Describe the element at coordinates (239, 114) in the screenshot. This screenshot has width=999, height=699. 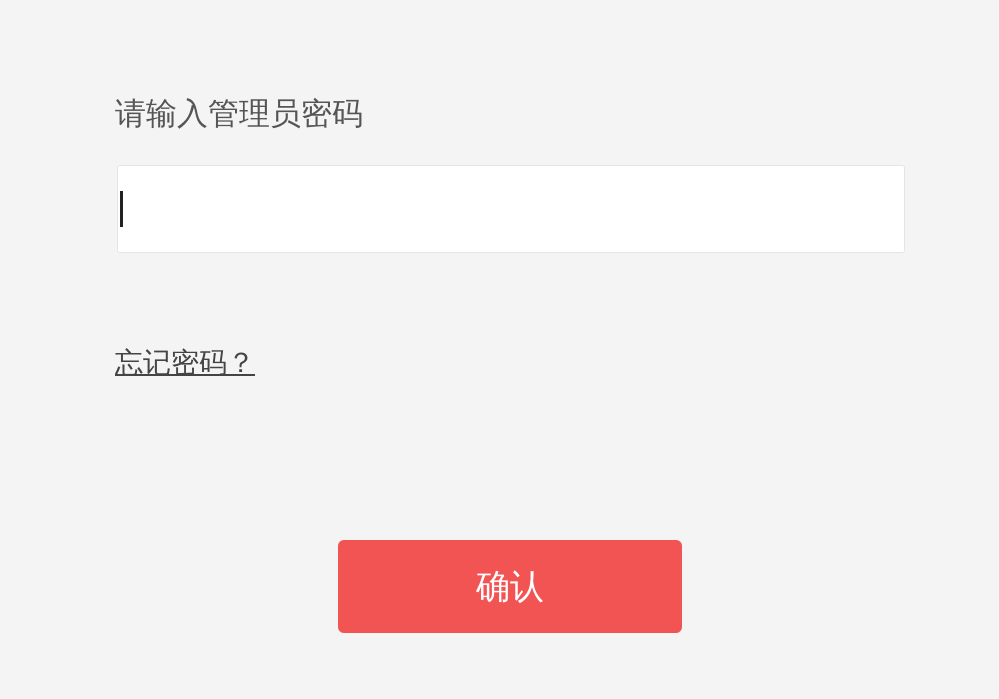
I see `password-prompt: 请输入管理员密码` at that location.